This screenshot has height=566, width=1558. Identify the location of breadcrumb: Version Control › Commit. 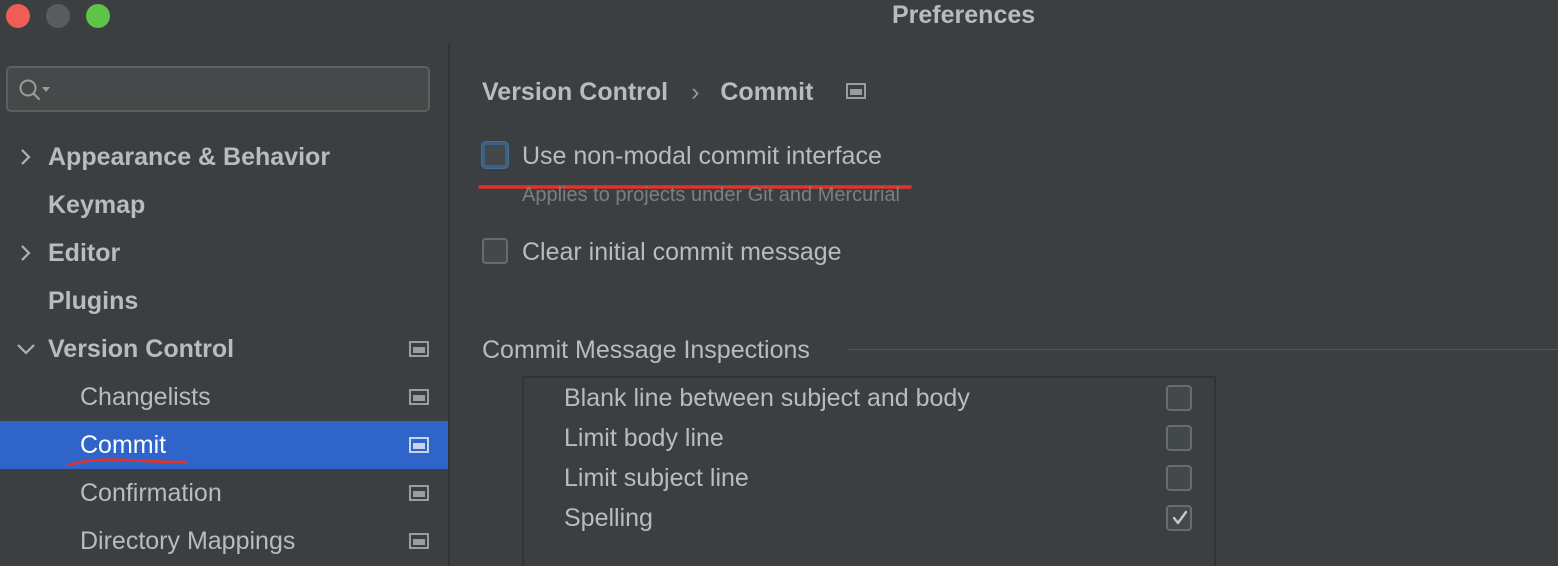
(674, 91).